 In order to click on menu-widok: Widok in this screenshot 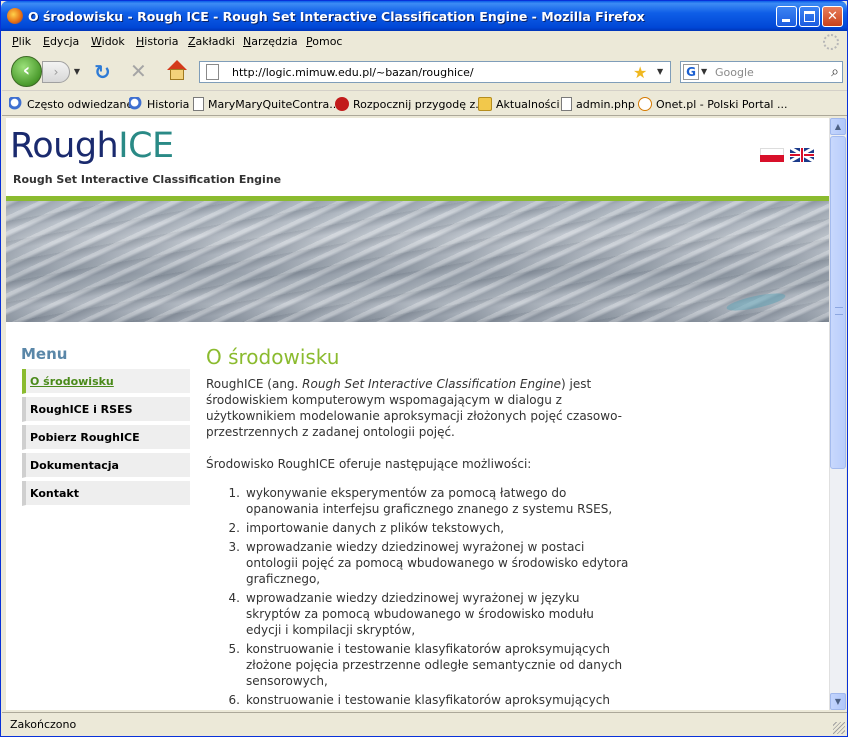, I will do `click(108, 41)`.